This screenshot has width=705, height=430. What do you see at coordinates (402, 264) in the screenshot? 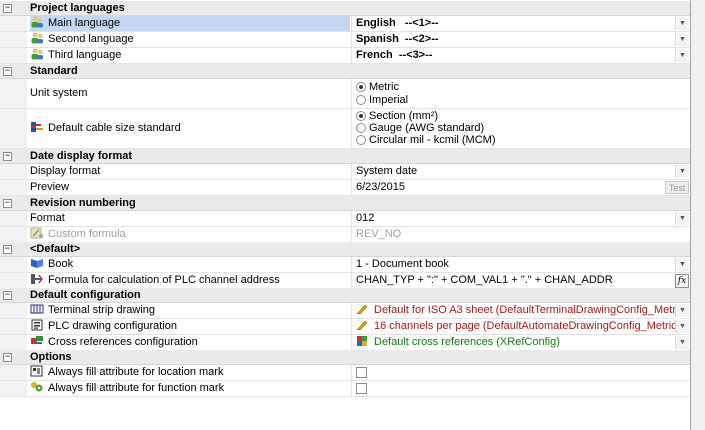
I see `book-value: 1 - Document book` at bounding box center [402, 264].